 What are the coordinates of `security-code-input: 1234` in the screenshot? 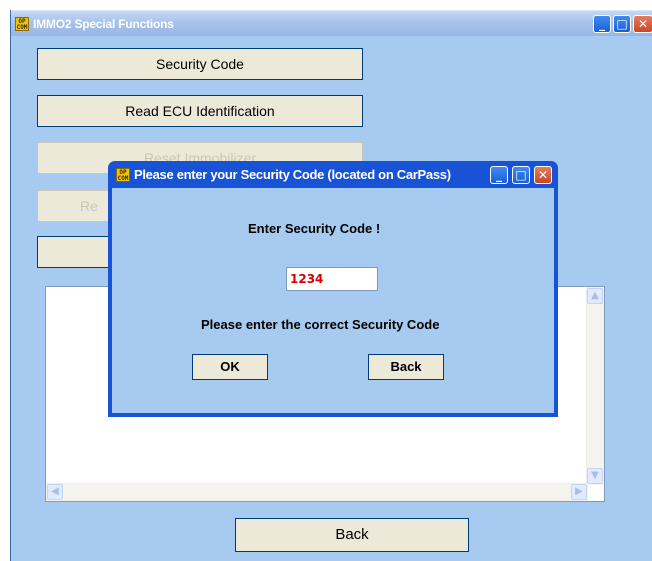 It's located at (332, 279).